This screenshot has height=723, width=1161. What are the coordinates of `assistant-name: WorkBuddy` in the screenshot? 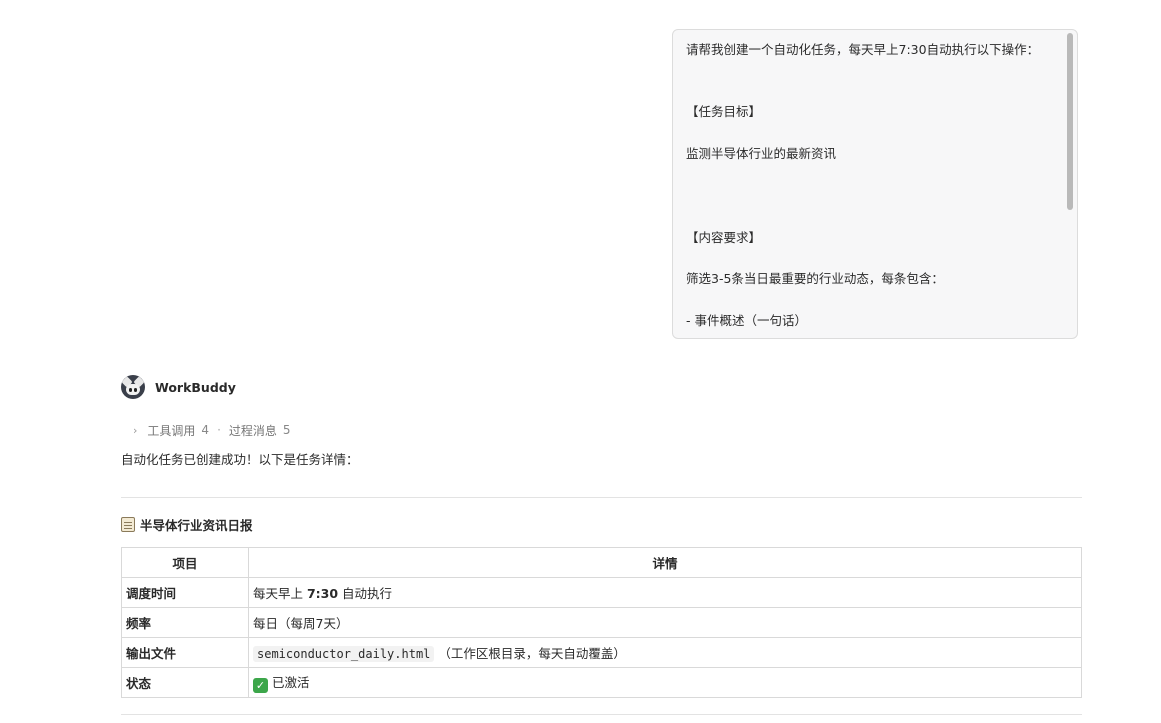 It's located at (195, 387).